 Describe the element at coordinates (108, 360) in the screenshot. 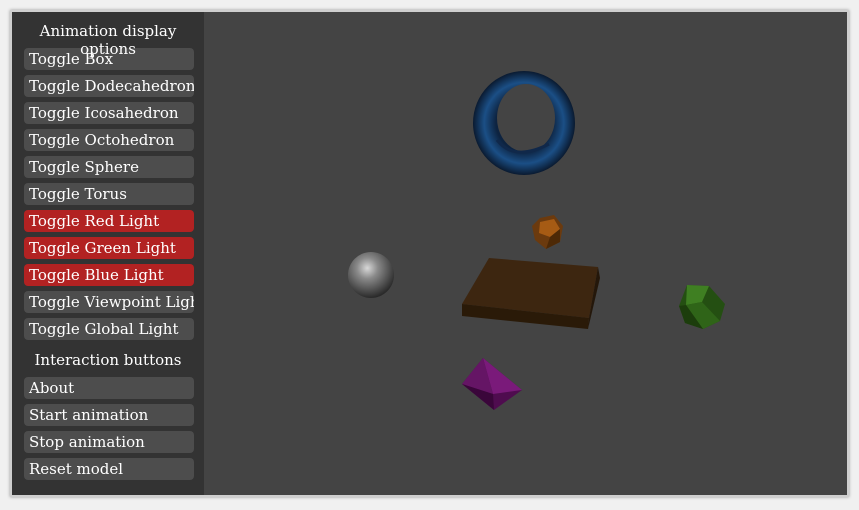

I see `interaction-buttons-title: Interaction buttons` at that location.